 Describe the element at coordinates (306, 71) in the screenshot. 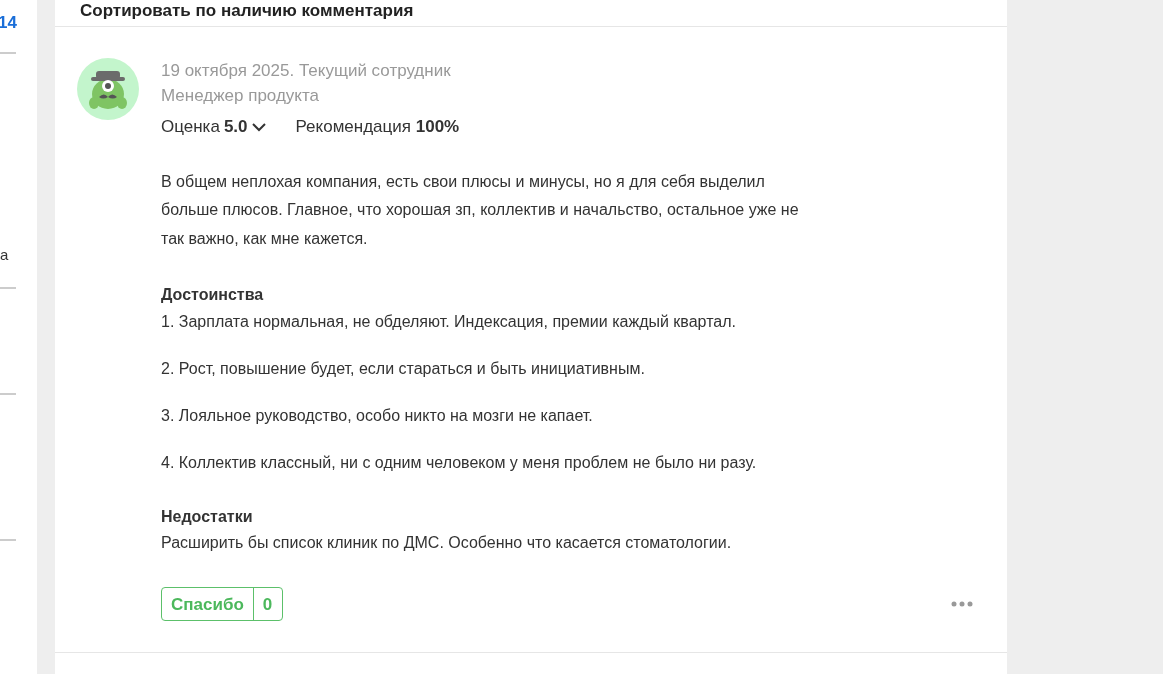

I see `review-date-status: 19 октября 2025. Текущий сотрудник` at that location.